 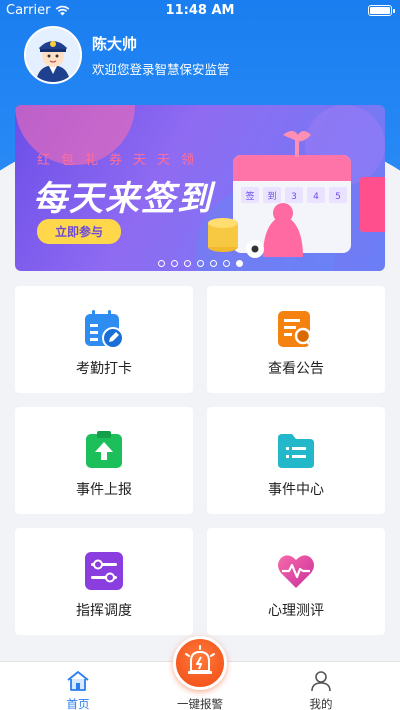 What do you see at coordinates (161, 69) in the screenshot?
I see `welcome-message: 欢迎您登录智慧保安监管` at bounding box center [161, 69].